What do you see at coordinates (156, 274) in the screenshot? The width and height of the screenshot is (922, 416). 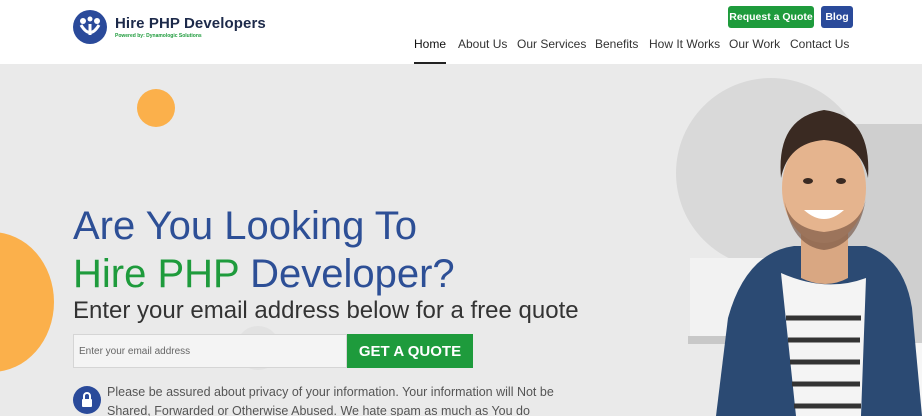 I see `hero-heading-green: Hire PHP` at bounding box center [156, 274].